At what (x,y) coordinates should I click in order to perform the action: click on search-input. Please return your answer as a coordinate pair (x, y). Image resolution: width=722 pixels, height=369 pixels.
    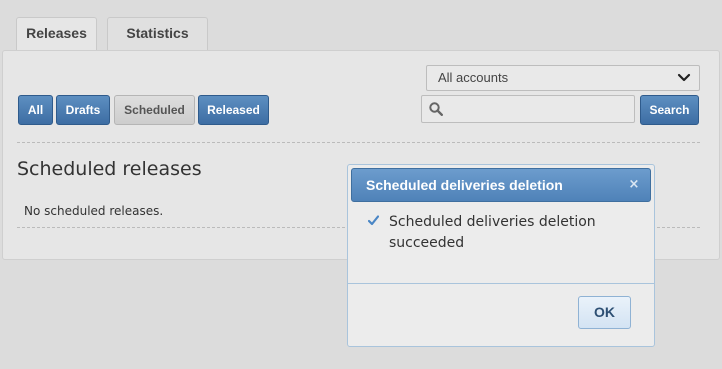
    Looking at the image, I should click on (541, 110).